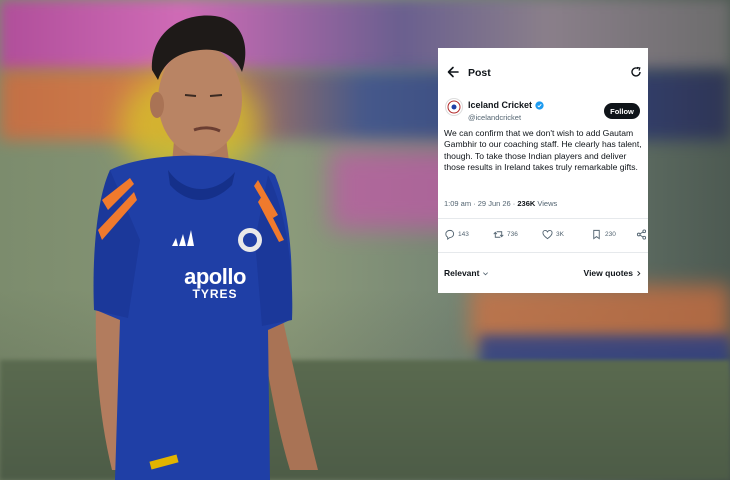 This screenshot has height=480, width=730. I want to click on chevron-right-icon, so click(639, 273).